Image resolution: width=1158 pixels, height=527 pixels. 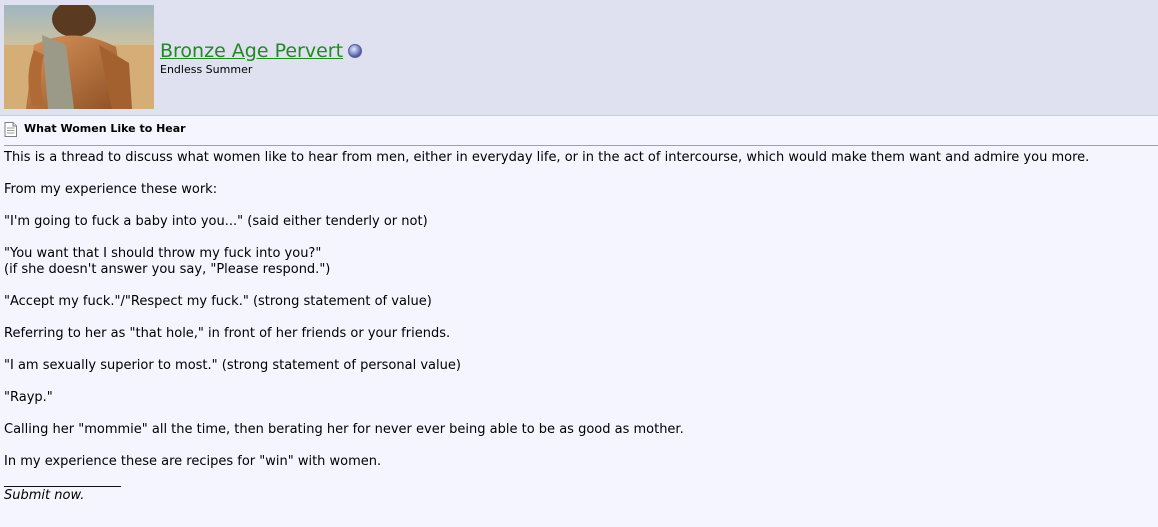 I want to click on avatar-image, so click(x=79, y=57).